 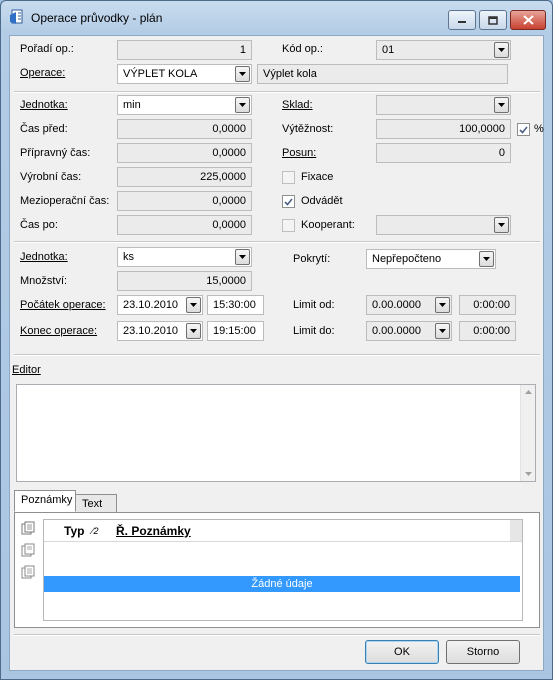 I want to click on pocatek-time-field: 15:30:00, so click(x=235, y=305).